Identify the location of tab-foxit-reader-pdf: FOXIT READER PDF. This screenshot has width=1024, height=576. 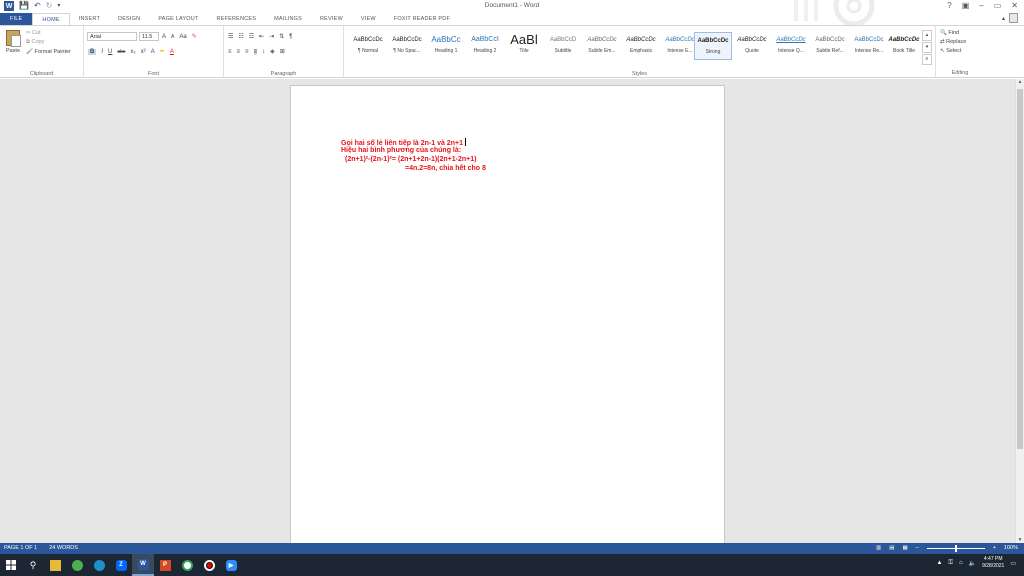
(422, 19).